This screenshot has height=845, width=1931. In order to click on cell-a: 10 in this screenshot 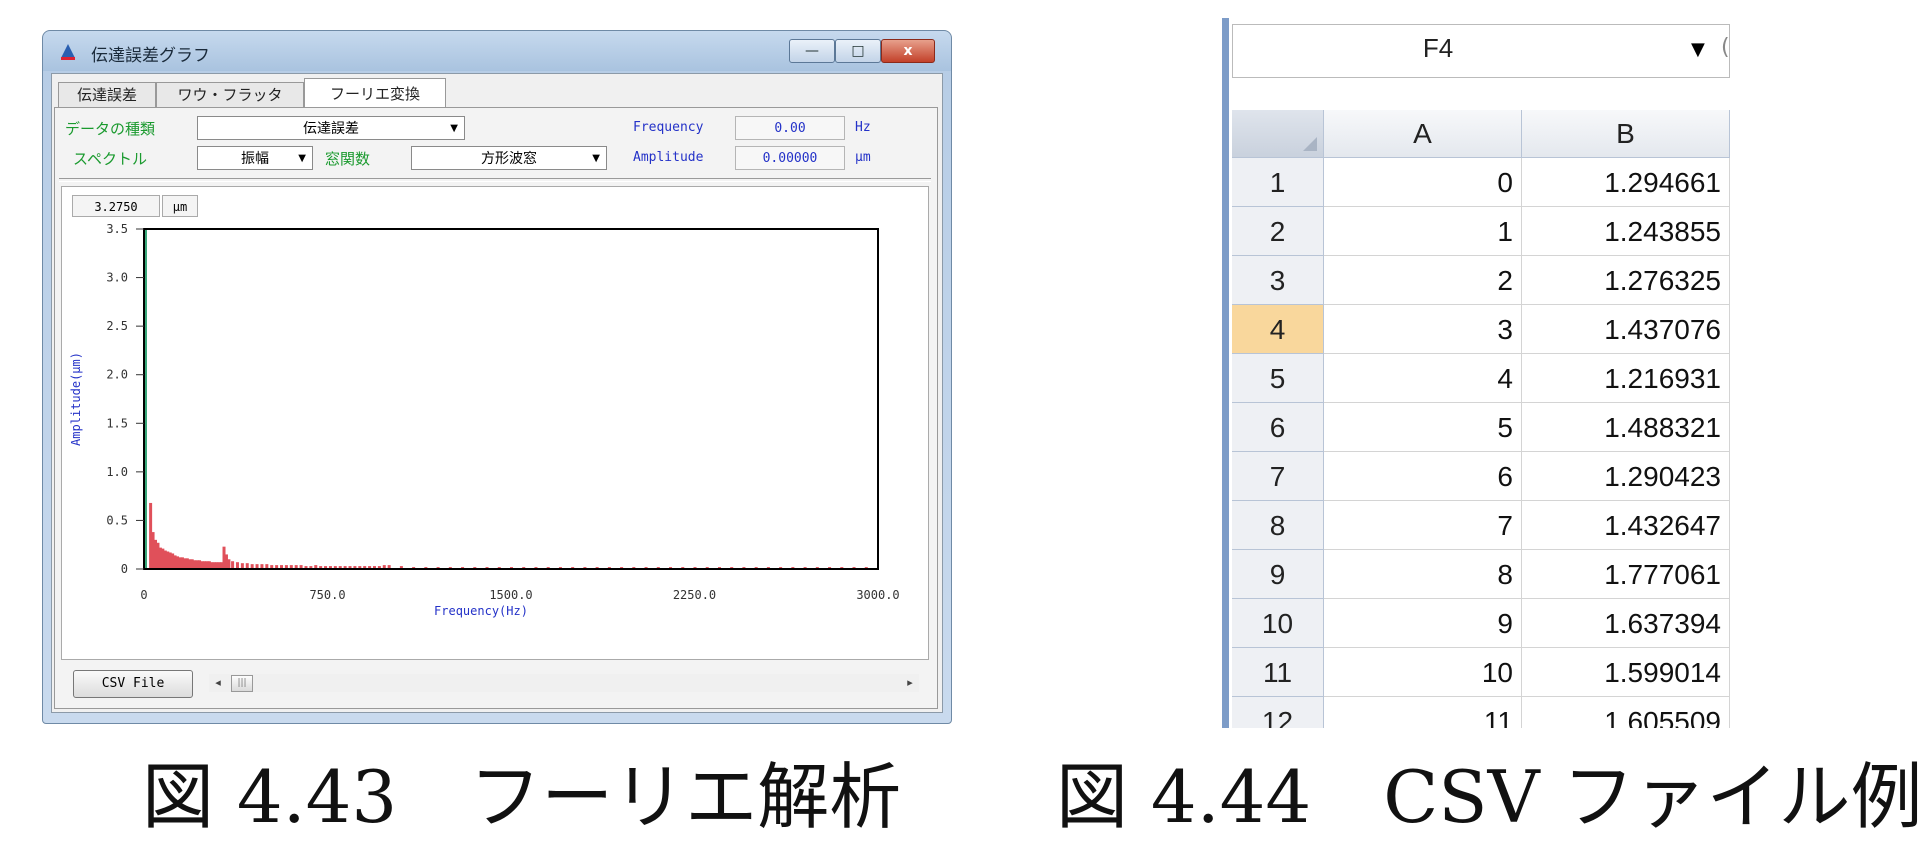, I will do `click(1423, 672)`.